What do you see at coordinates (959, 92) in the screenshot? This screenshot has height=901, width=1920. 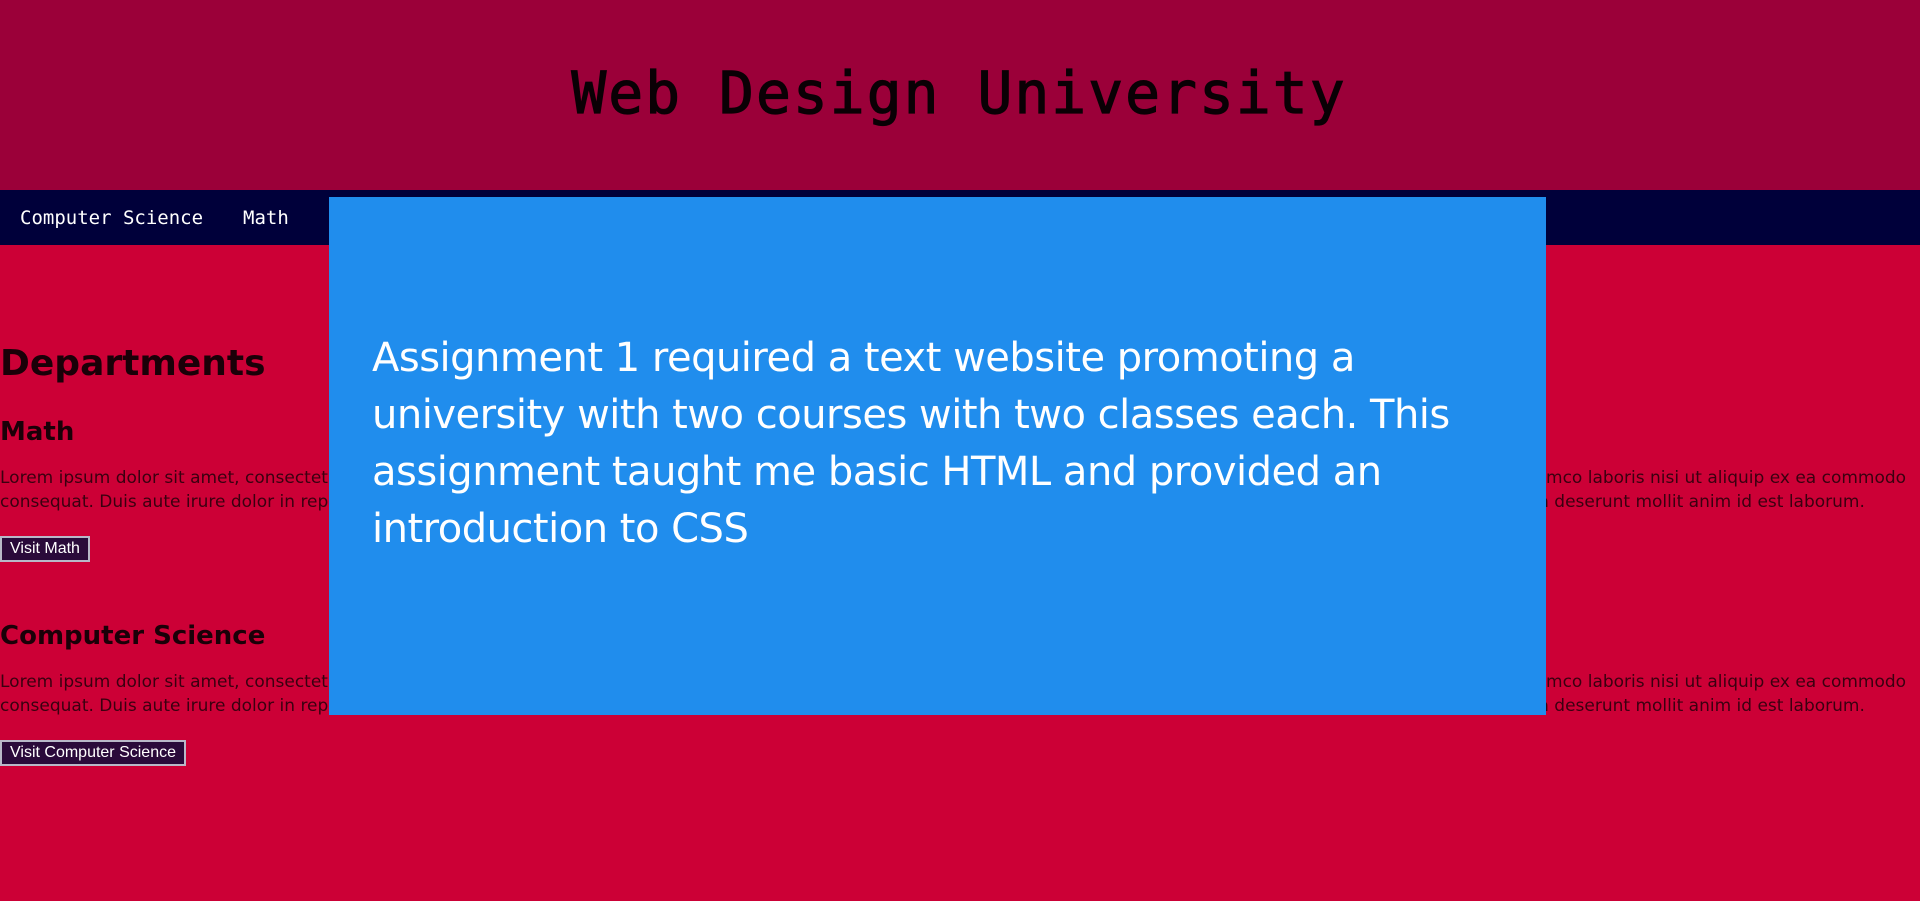 I see `site-title: Web Design University` at bounding box center [959, 92].